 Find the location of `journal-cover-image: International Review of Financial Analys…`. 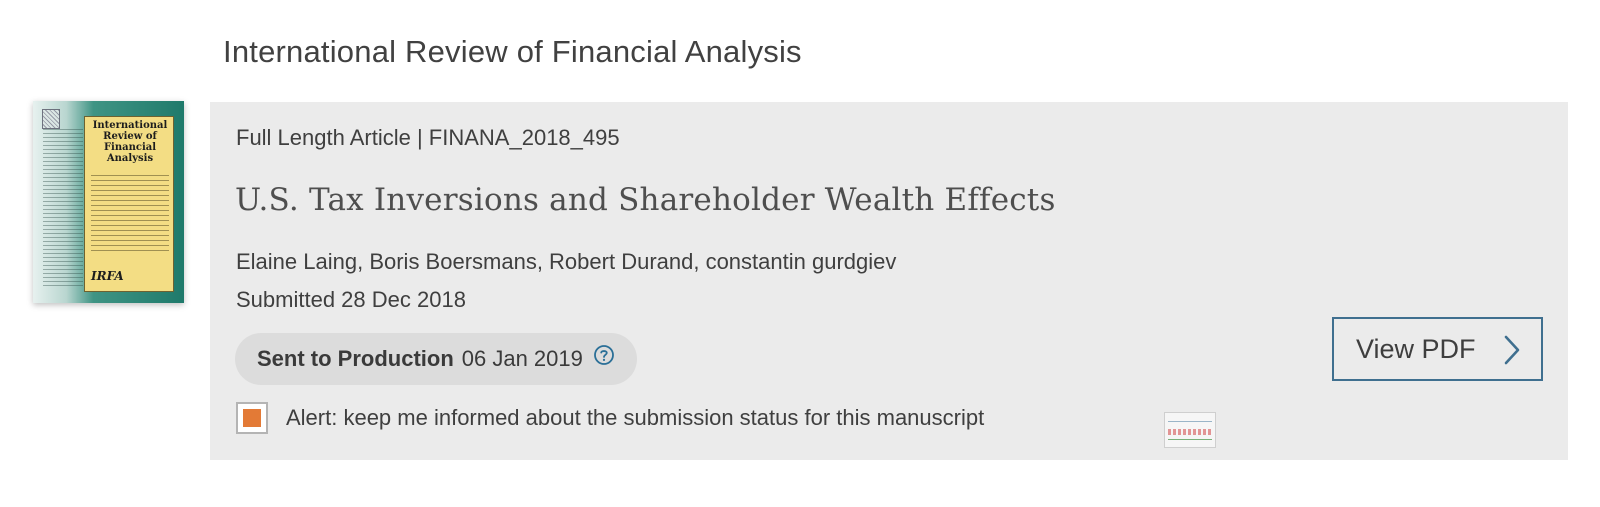

journal-cover-image: International Review of Financial Analys… is located at coordinates (108, 202).